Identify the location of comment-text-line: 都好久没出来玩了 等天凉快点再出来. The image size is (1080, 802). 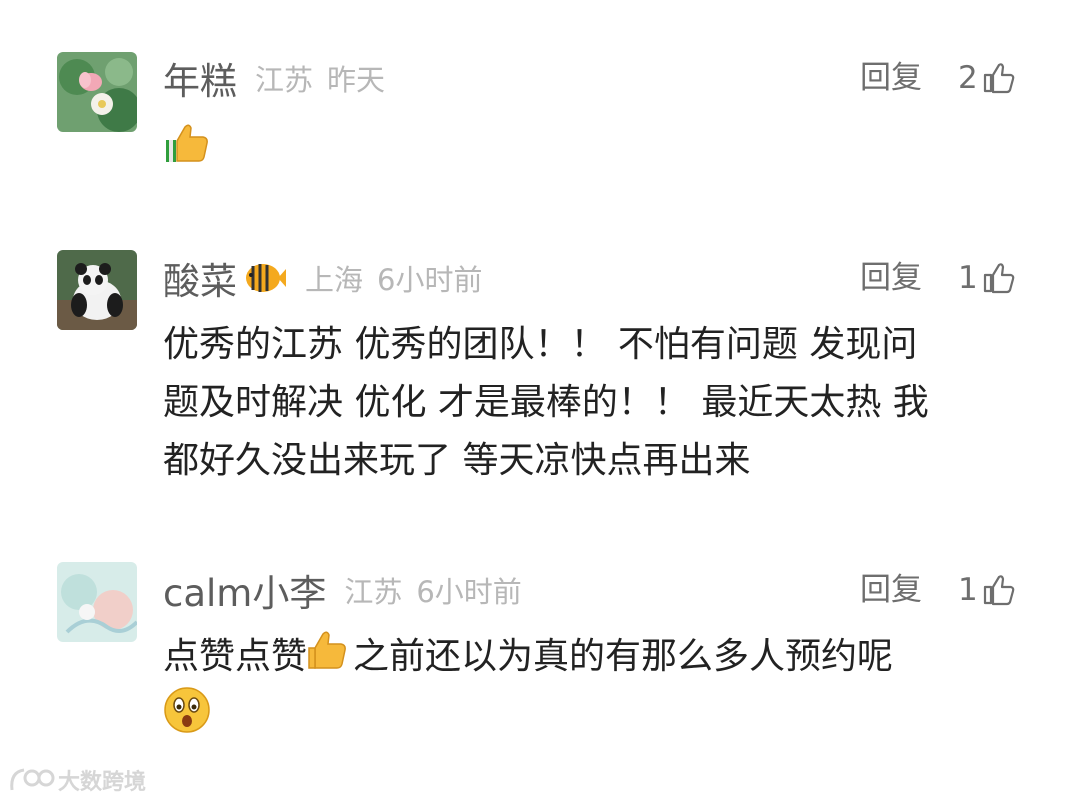
(457, 460).